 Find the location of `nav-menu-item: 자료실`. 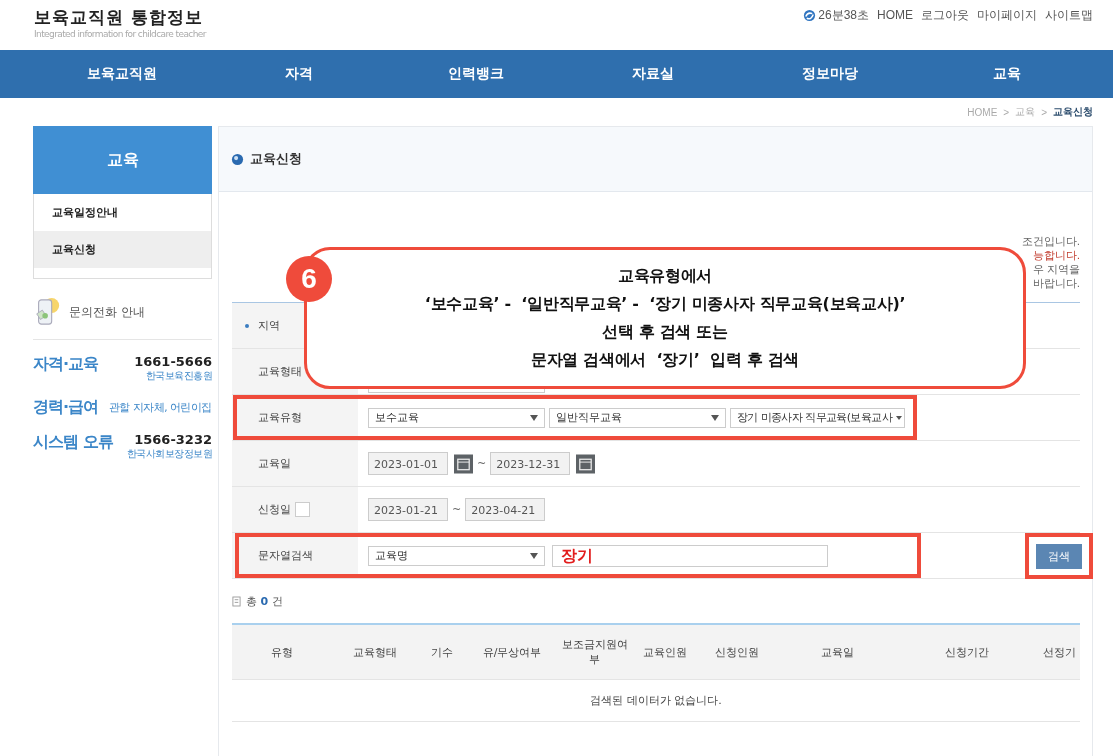

nav-menu-item: 자료실 is located at coordinates (652, 74).